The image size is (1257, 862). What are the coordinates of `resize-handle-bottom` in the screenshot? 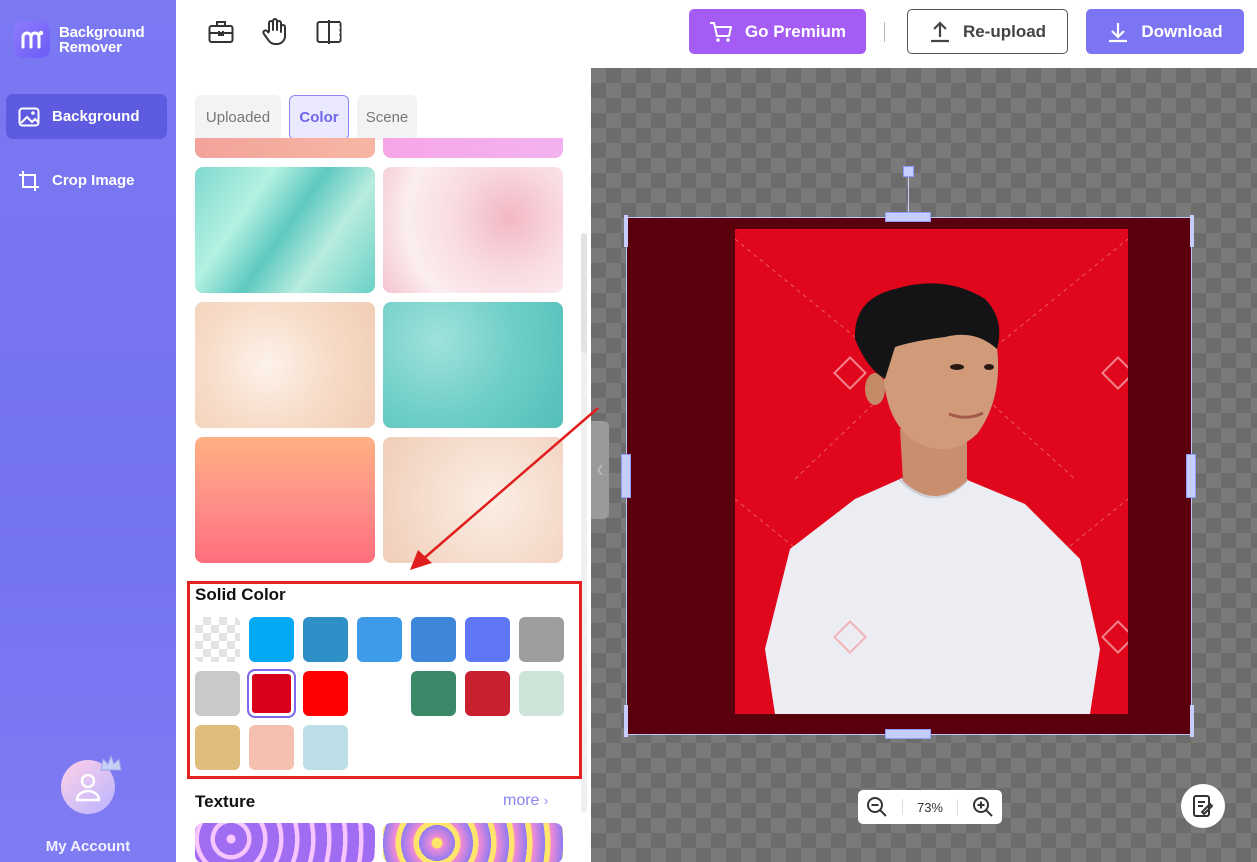 It's located at (908, 734).